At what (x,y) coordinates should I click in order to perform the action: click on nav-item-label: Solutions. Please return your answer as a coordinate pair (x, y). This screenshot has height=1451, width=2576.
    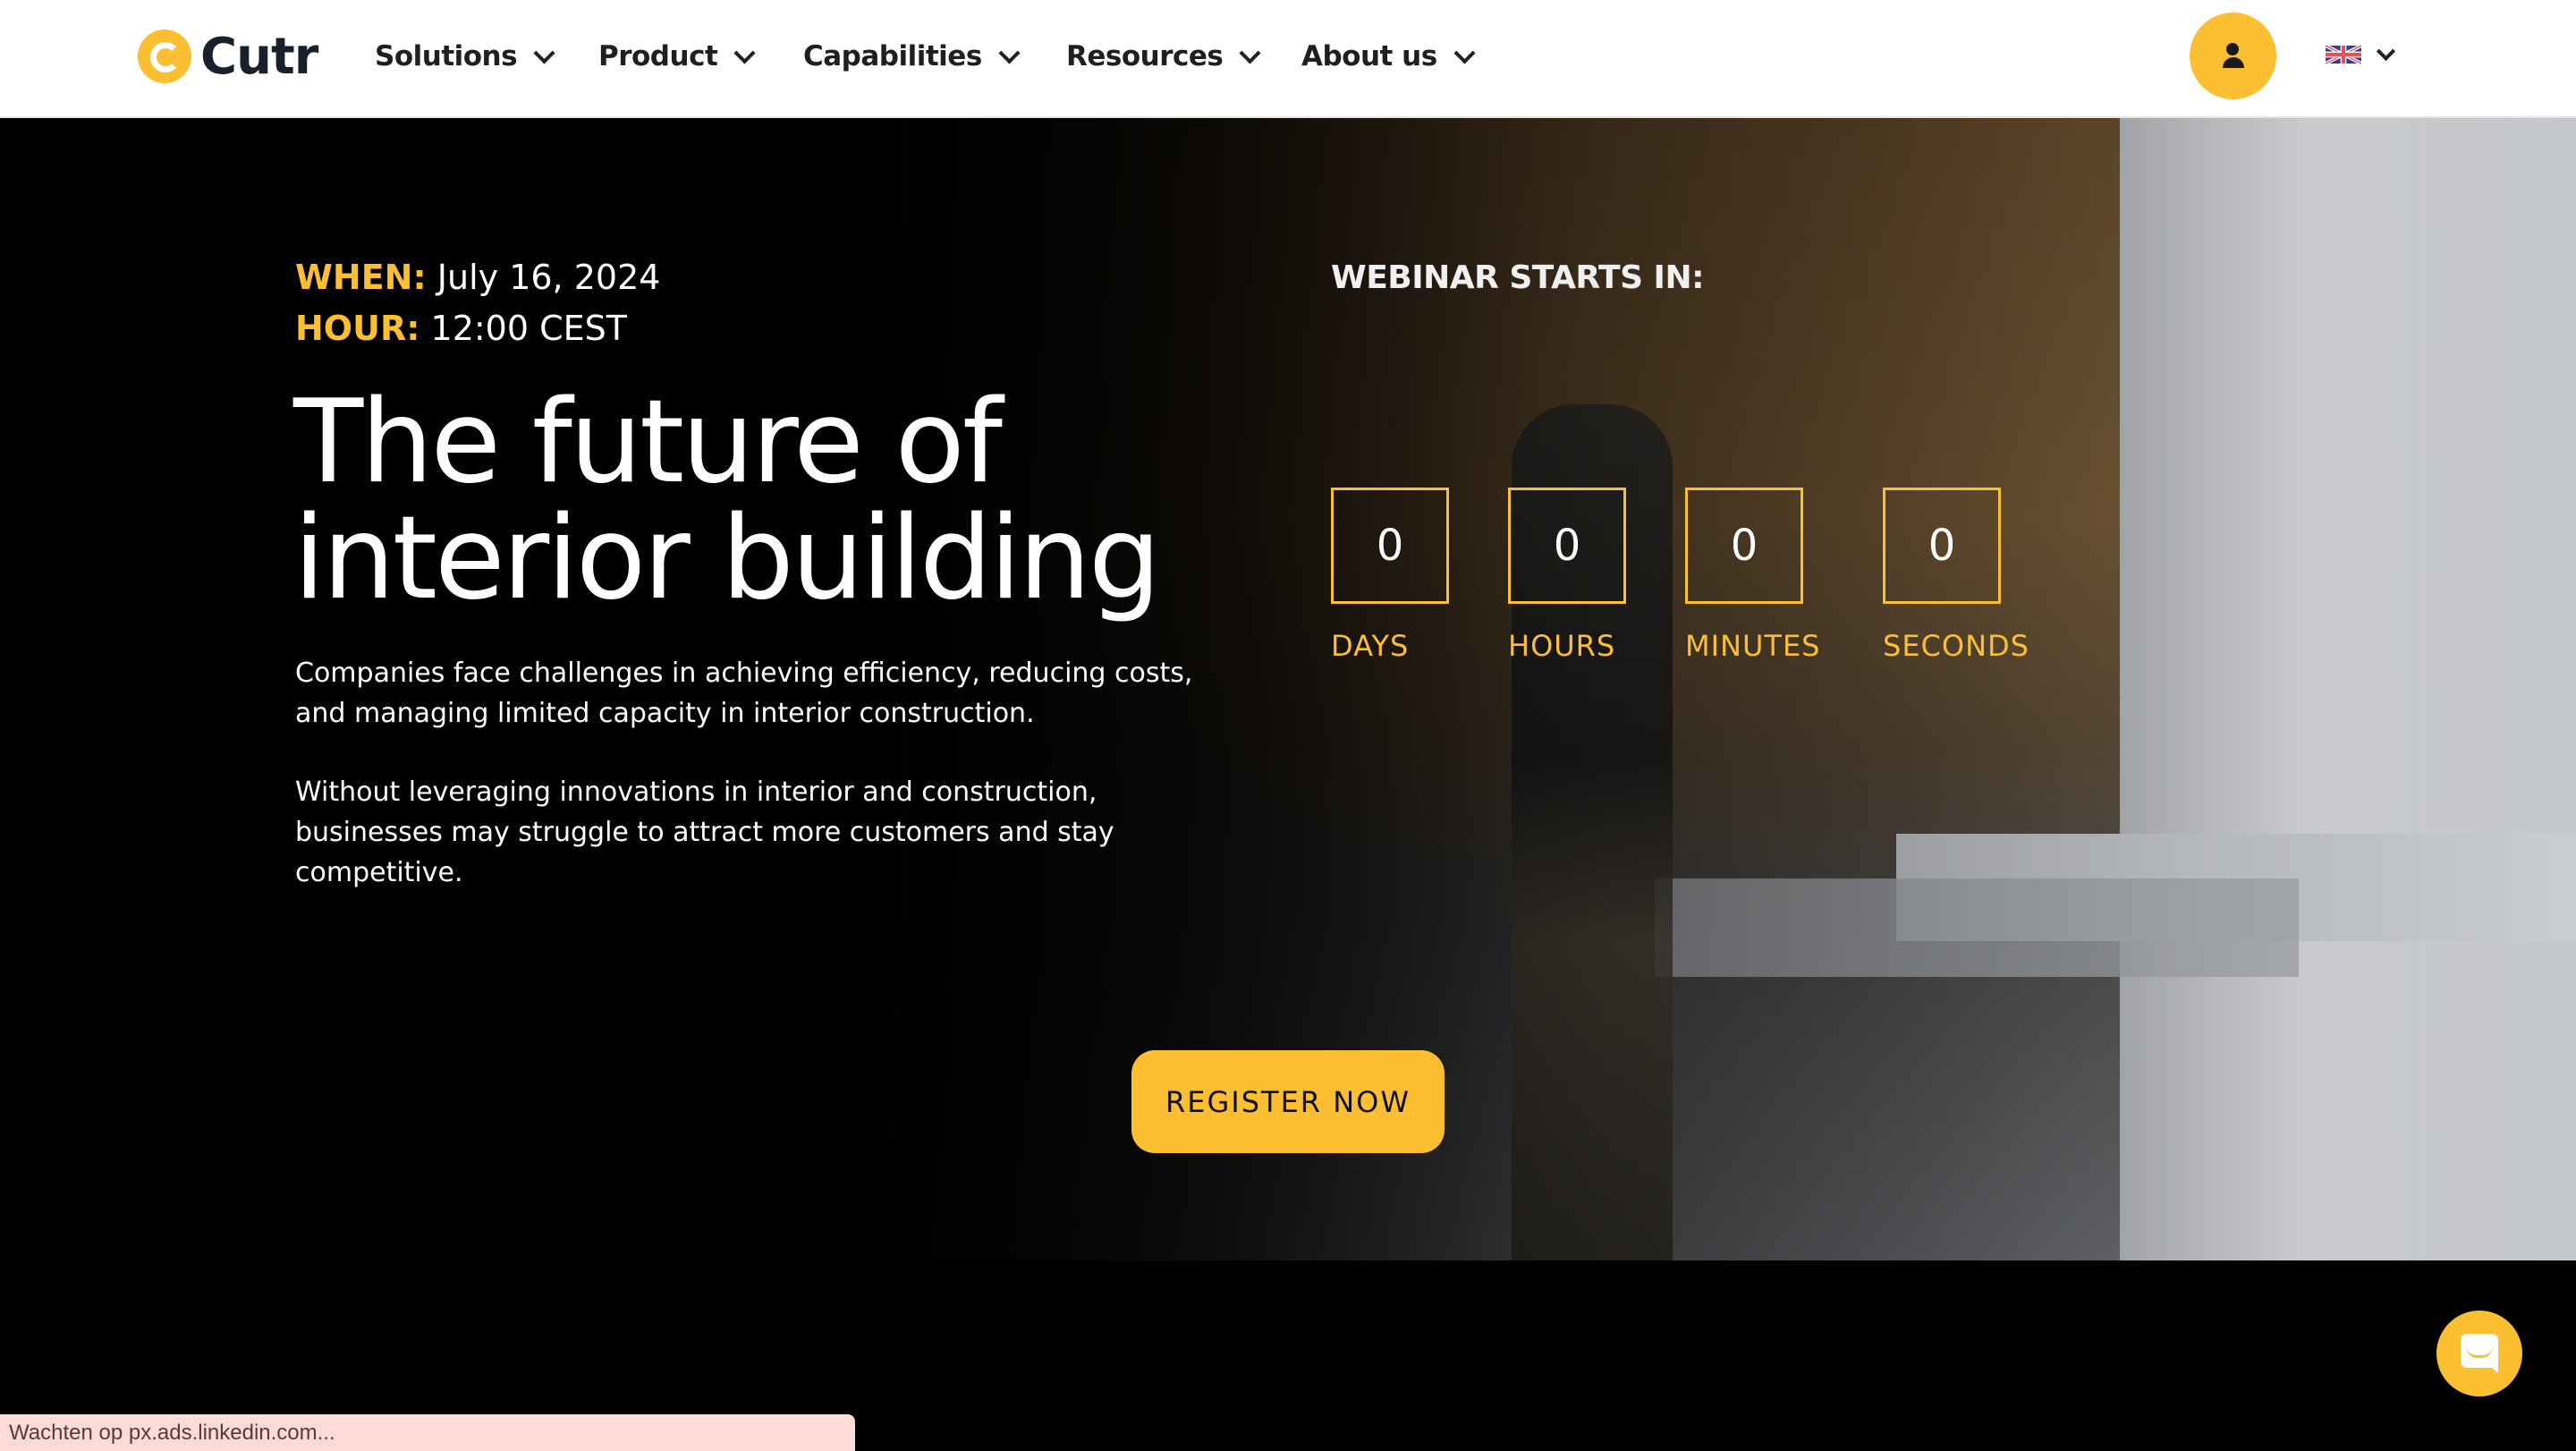
    Looking at the image, I should click on (446, 56).